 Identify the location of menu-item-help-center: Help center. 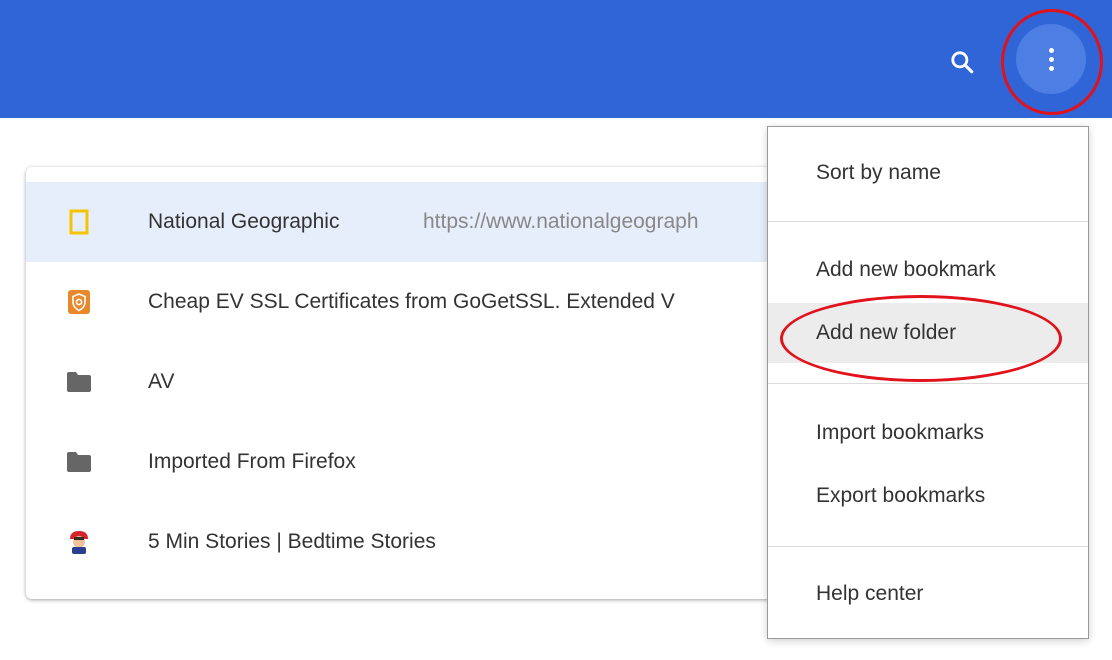
(928, 594).